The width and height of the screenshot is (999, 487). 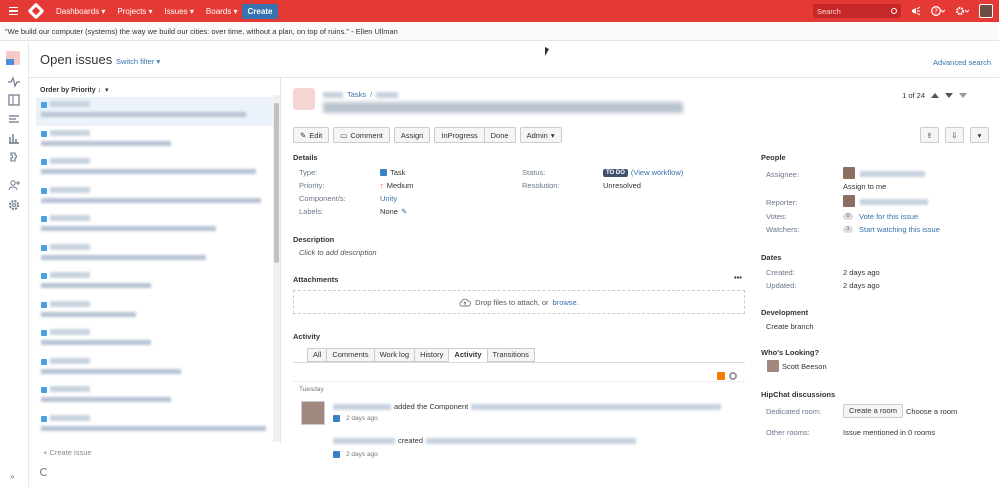 What do you see at coordinates (949, 95) in the screenshot?
I see `next-issue-icon` at bounding box center [949, 95].